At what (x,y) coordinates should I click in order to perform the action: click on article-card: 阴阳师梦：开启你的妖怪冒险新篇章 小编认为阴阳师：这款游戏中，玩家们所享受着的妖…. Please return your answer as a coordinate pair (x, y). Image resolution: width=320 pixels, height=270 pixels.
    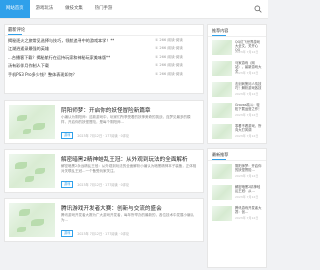
    Looking at the image, I should click on (104, 122).